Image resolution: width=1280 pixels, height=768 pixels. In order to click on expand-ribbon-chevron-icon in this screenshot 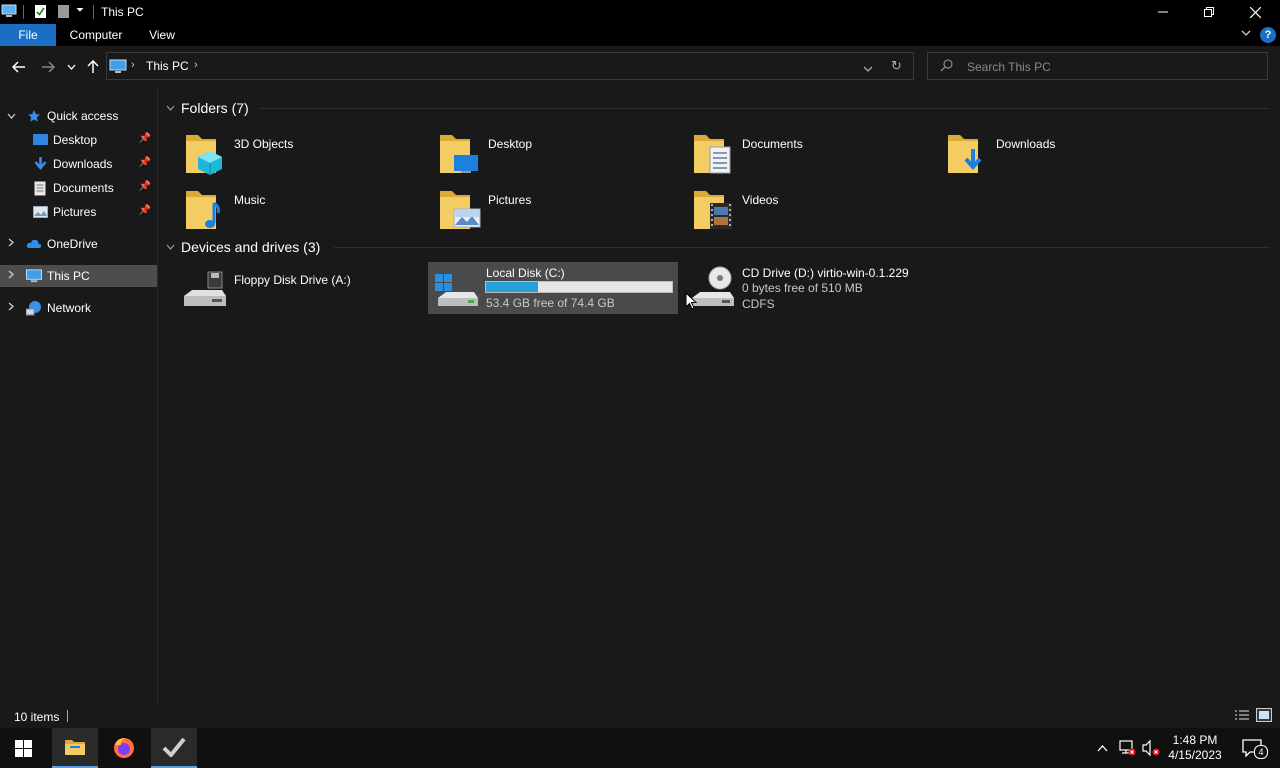, I will do `click(1246, 34)`.